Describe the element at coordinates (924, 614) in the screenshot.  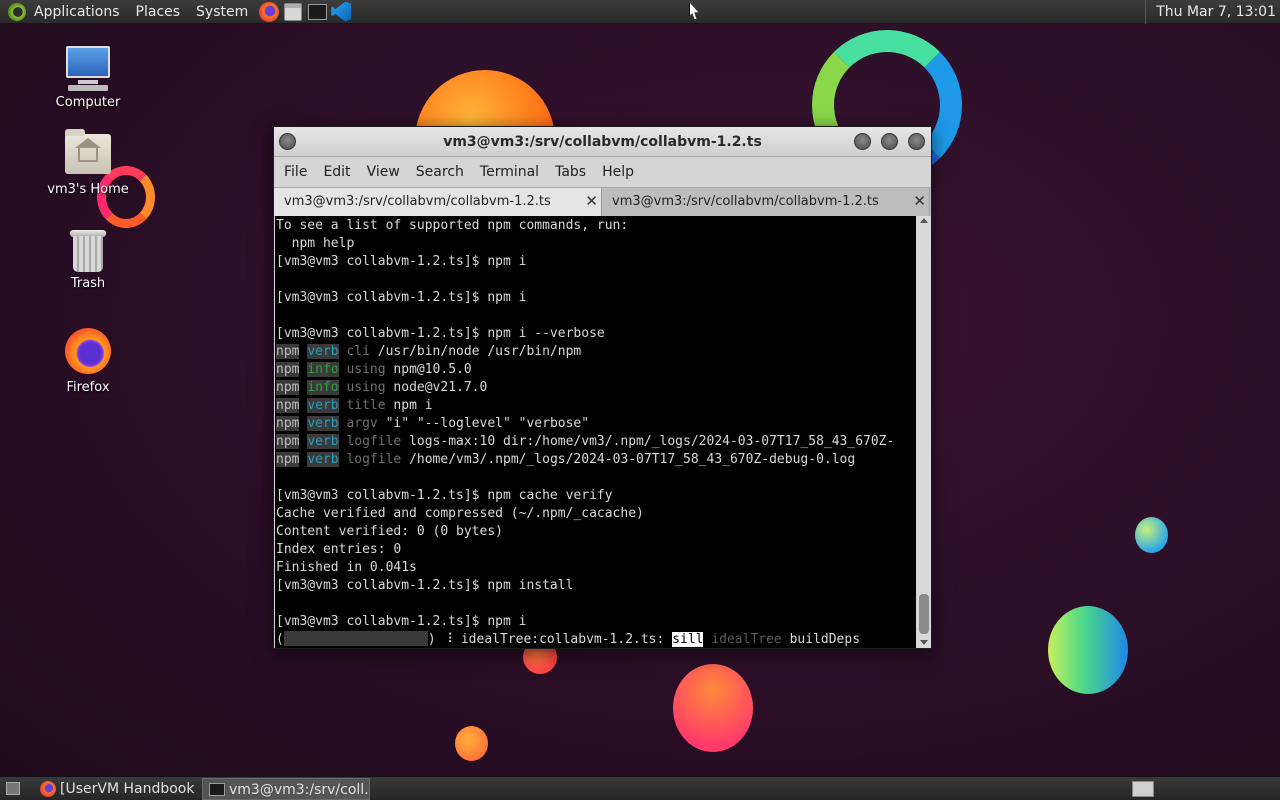
I see `scrollbar-thumb` at that location.